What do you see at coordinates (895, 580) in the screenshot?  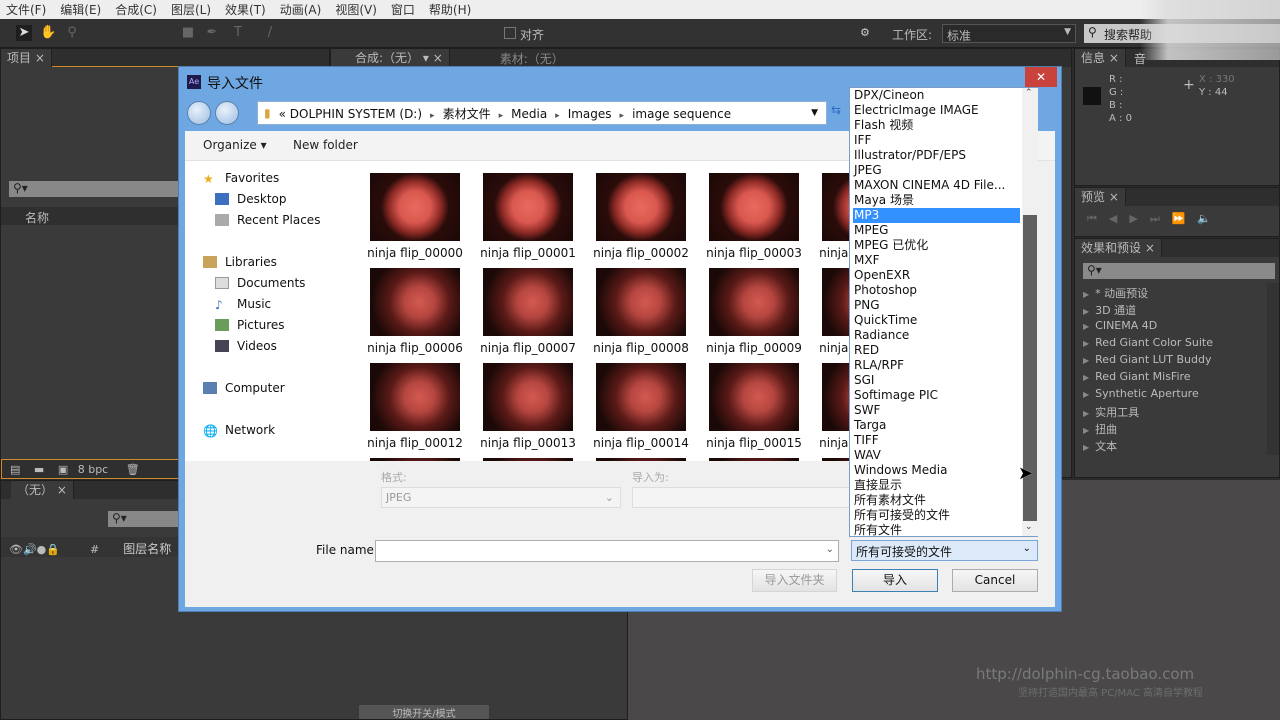 I see `import-button: 导入` at bounding box center [895, 580].